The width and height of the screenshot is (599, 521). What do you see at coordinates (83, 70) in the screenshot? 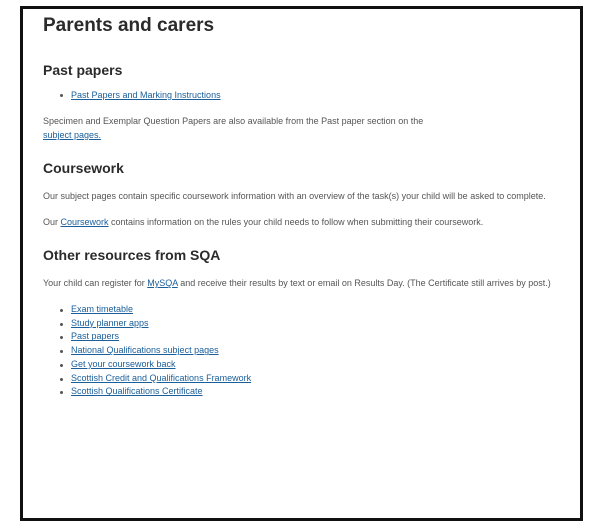
I see `past-papers-heading: Past papers` at bounding box center [83, 70].